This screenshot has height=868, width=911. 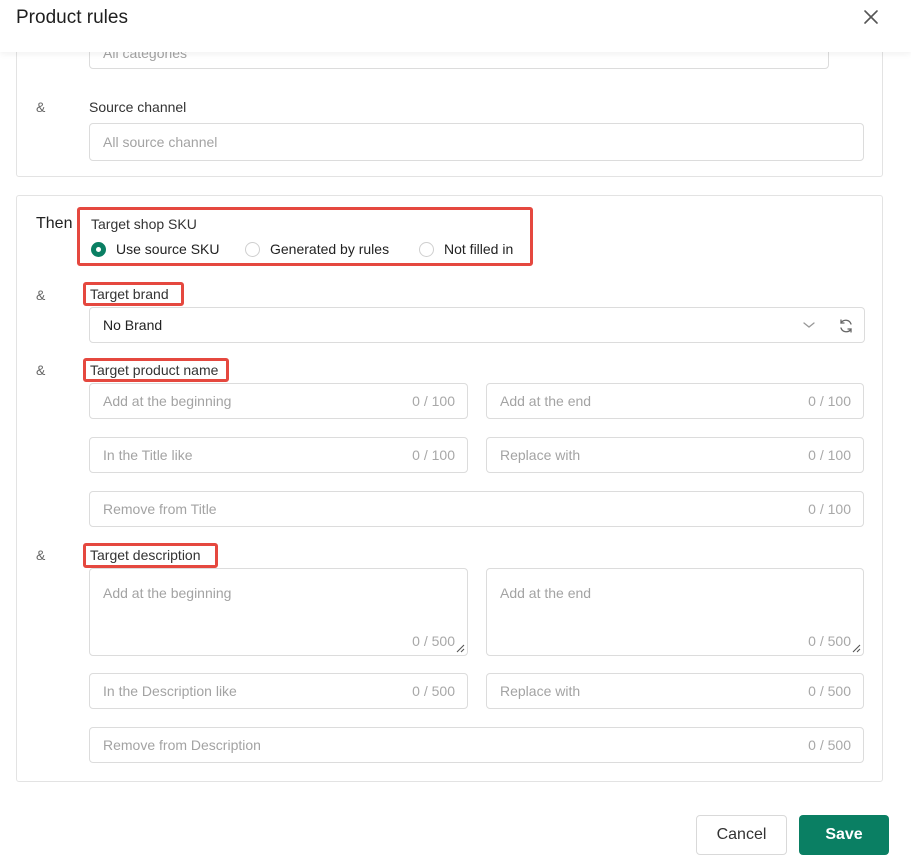 What do you see at coordinates (476, 142) in the screenshot?
I see `source-channel-select: All source channel` at bounding box center [476, 142].